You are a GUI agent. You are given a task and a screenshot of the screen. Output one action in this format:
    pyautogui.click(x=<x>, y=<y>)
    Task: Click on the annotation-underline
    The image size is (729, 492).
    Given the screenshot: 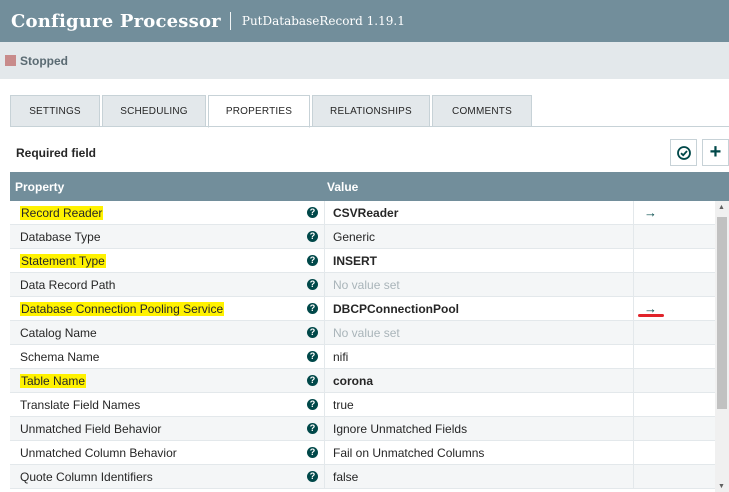 What is the action you would take?
    pyautogui.click(x=651, y=315)
    